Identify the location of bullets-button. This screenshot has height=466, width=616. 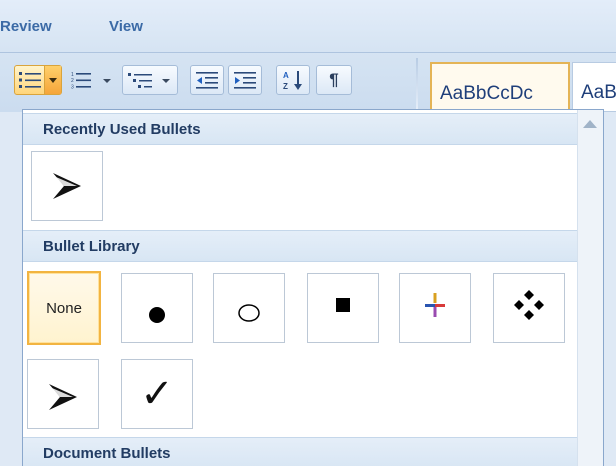
(38, 80).